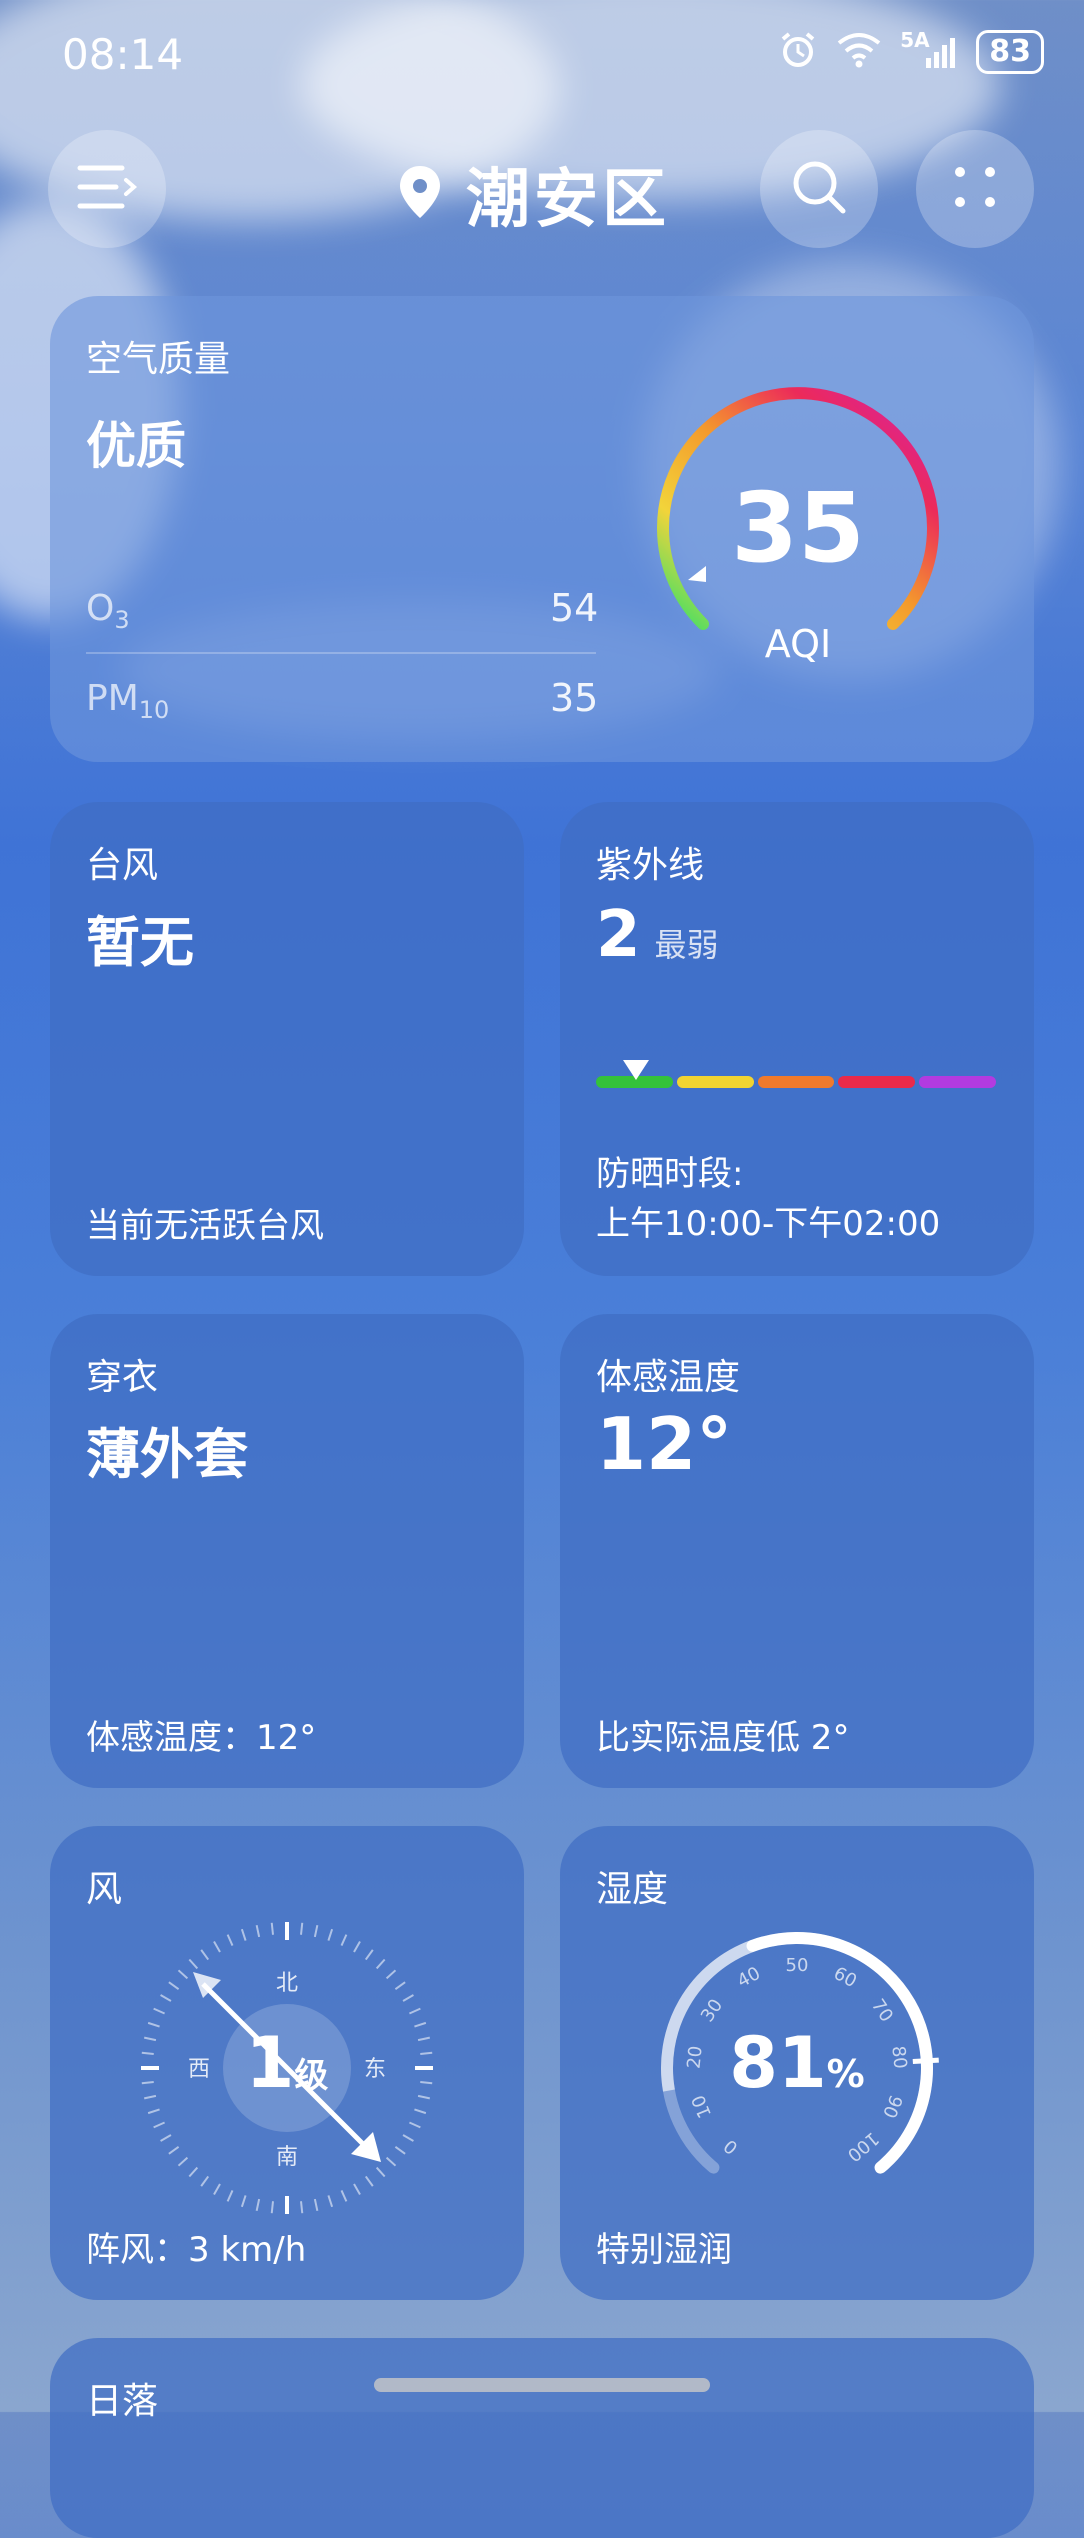 The height and width of the screenshot is (2538, 1084). Describe the element at coordinates (798, 644) in the screenshot. I see `aqi-label: AQI` at that location.